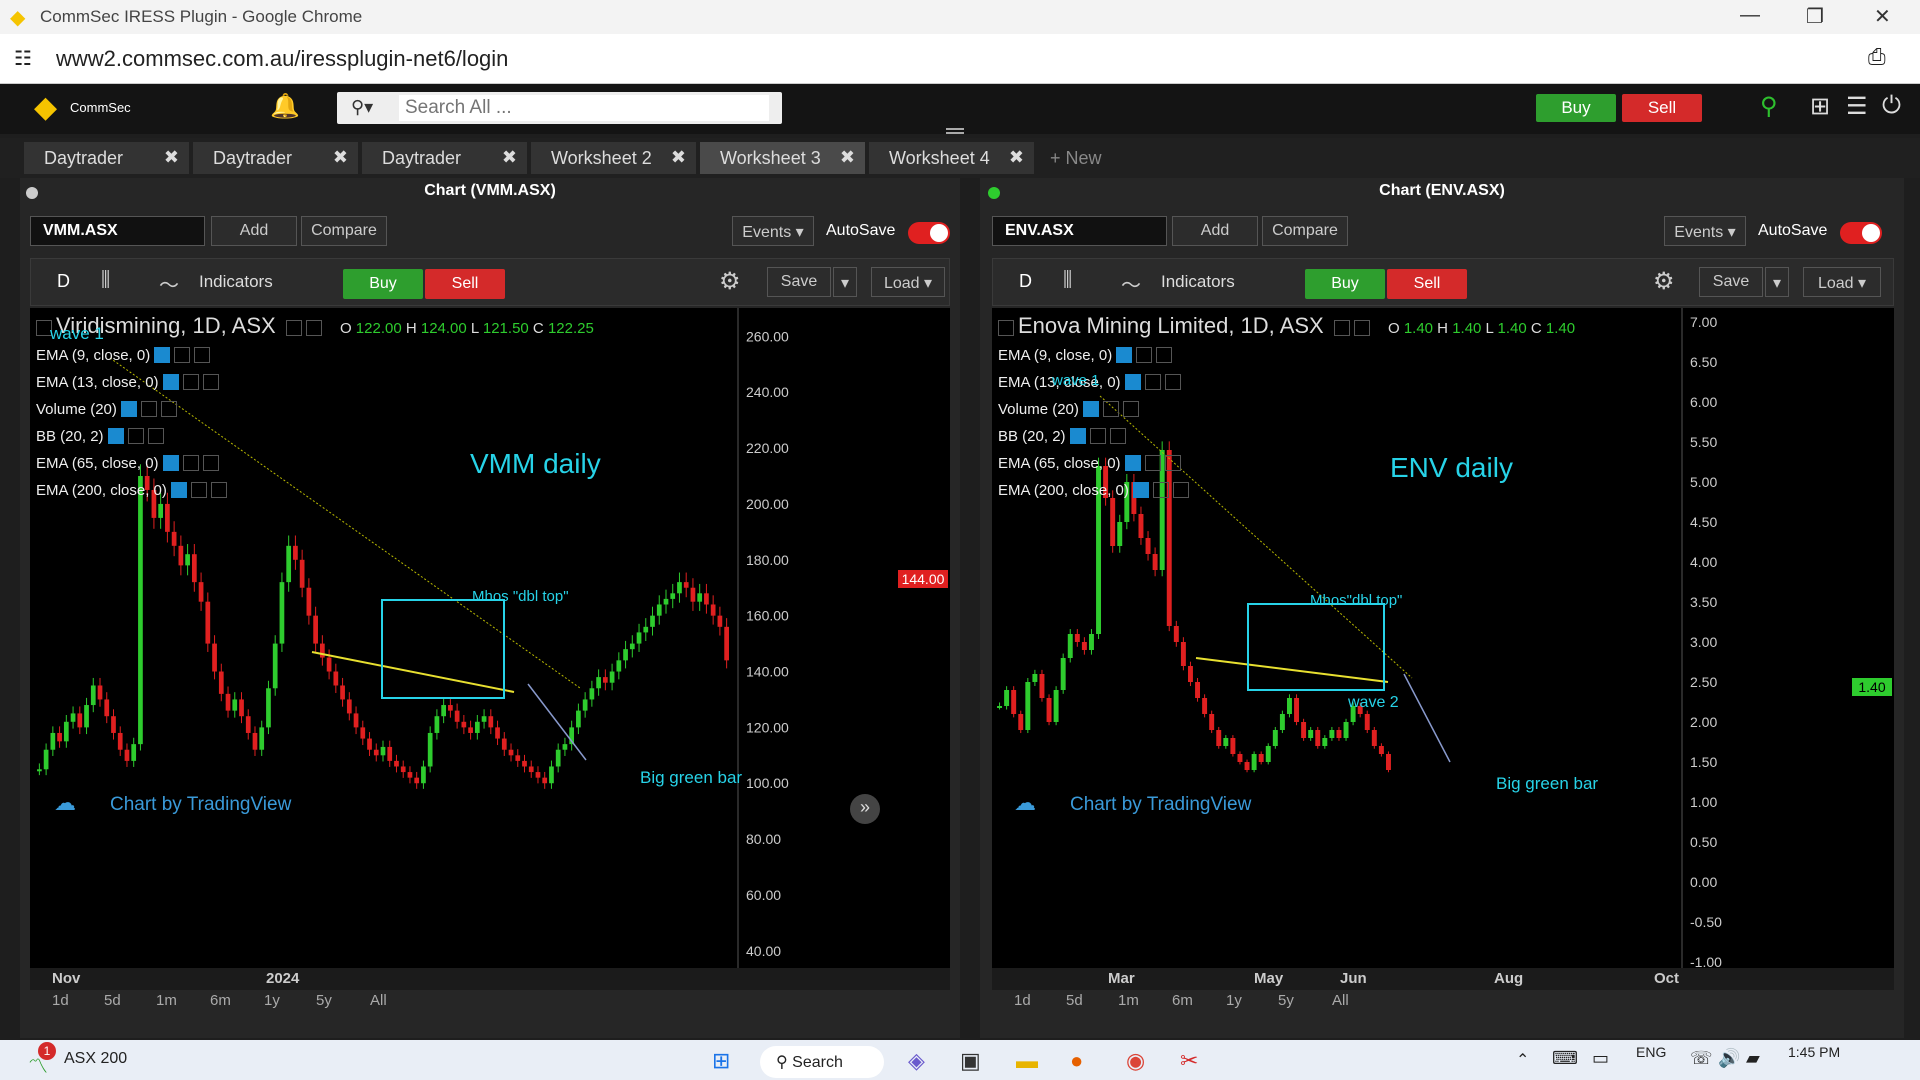  What do you see at coordinates (1820, 106) in the screenshot?
I see `add-icon: ⊞` at bounding box center [1820, 106].